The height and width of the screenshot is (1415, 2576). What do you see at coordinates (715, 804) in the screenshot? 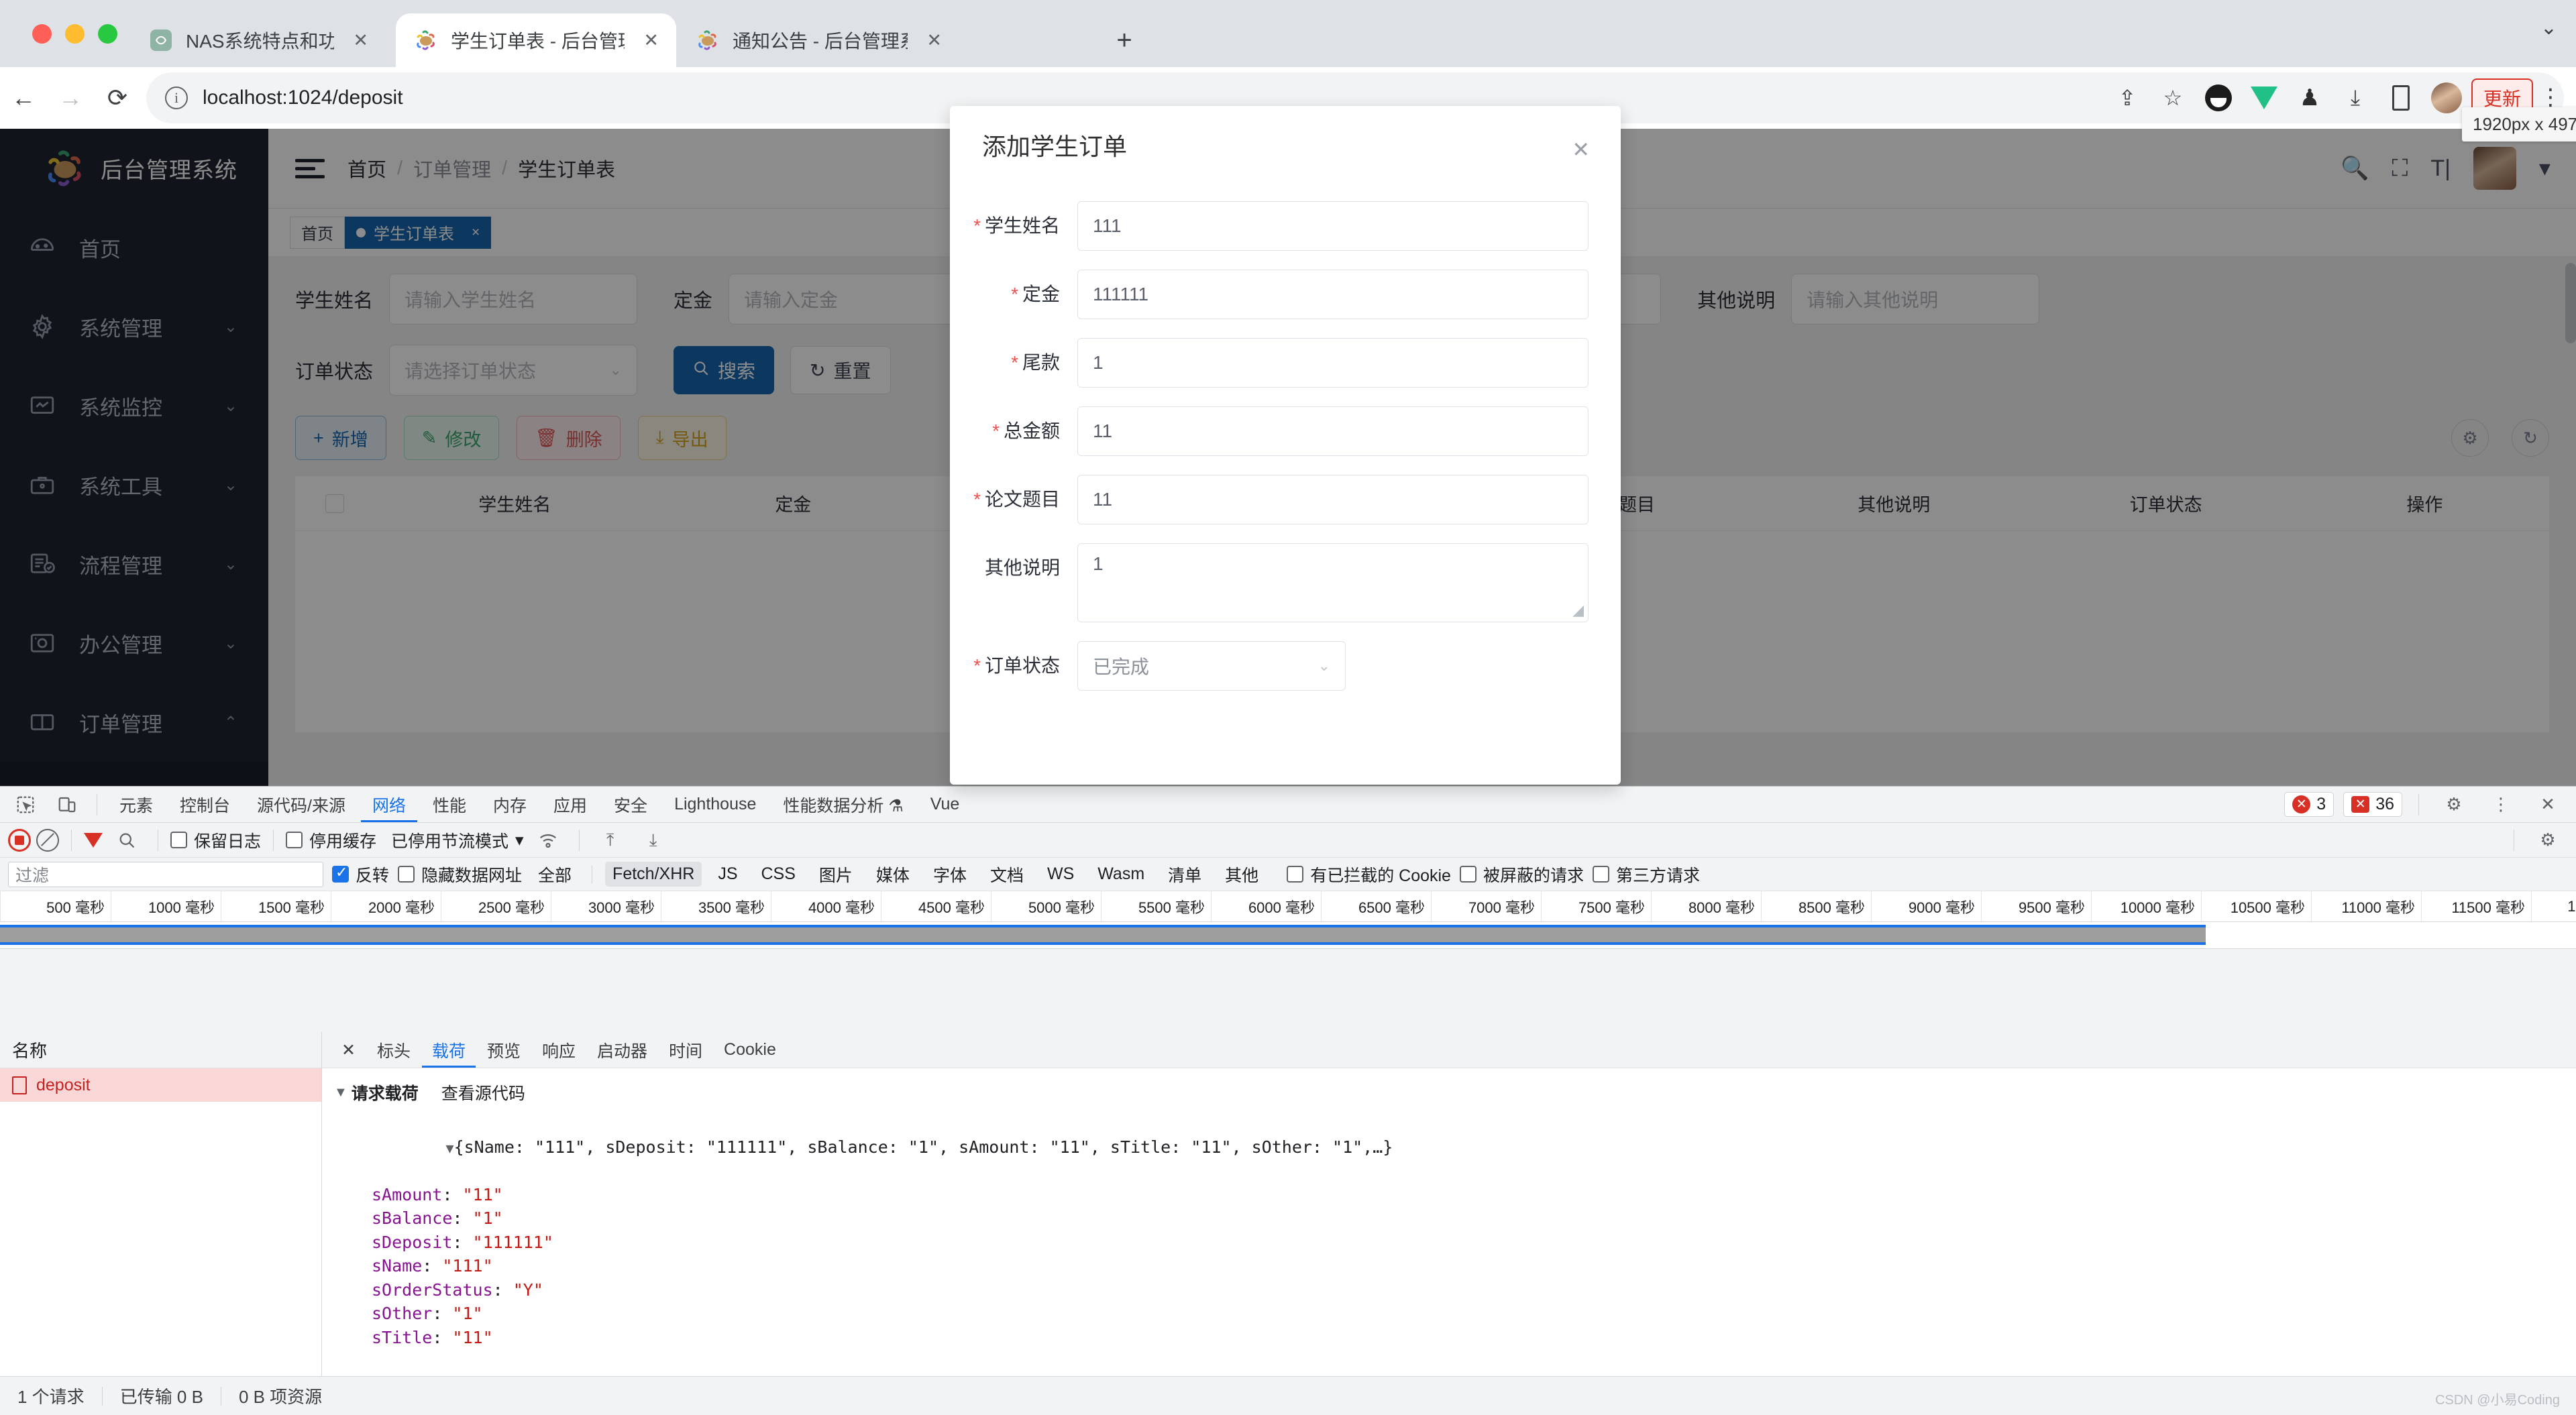
I see `devtools-tab-lighthouse: Lighthouse` at bounding box center [715, 804].